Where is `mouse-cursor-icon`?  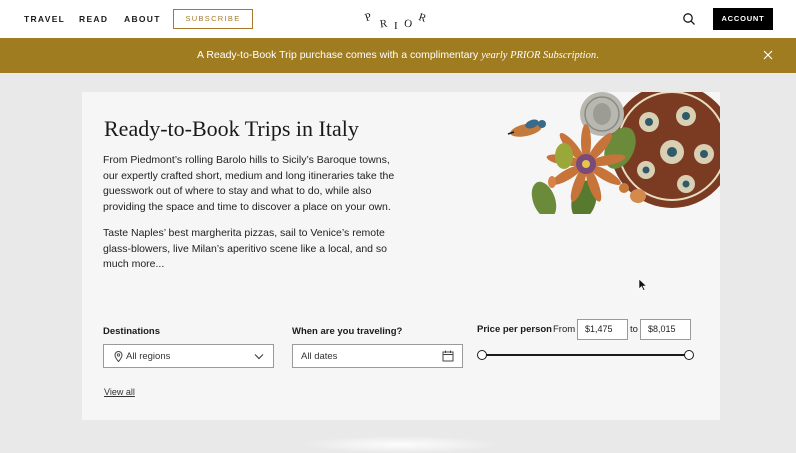
mouse-cursor-icon is located at coordinates (643, 284).